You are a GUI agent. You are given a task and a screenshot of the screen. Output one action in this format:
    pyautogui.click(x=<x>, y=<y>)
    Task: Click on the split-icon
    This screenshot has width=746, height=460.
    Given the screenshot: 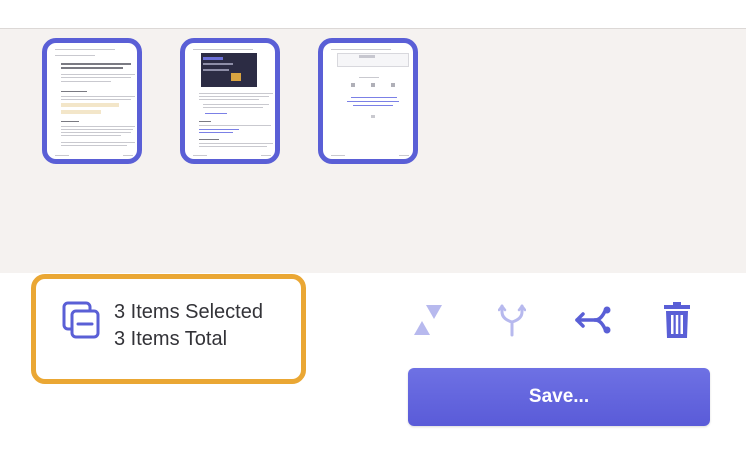 What is the action you would take?
    pyautogui.click(x=593, y=320)
    